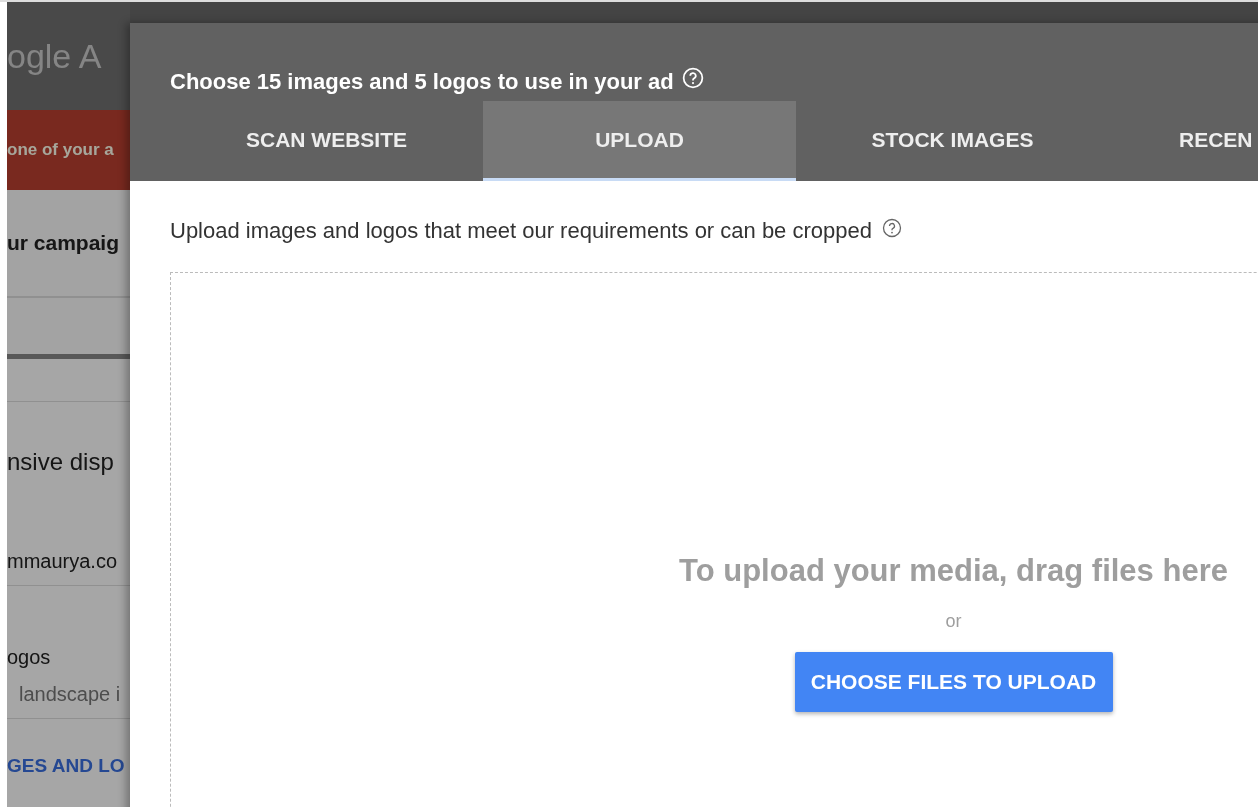  Describe the element at coordinates (952, 141) in the screenshot. I see `tab: STOCK IMAGES` at that location.